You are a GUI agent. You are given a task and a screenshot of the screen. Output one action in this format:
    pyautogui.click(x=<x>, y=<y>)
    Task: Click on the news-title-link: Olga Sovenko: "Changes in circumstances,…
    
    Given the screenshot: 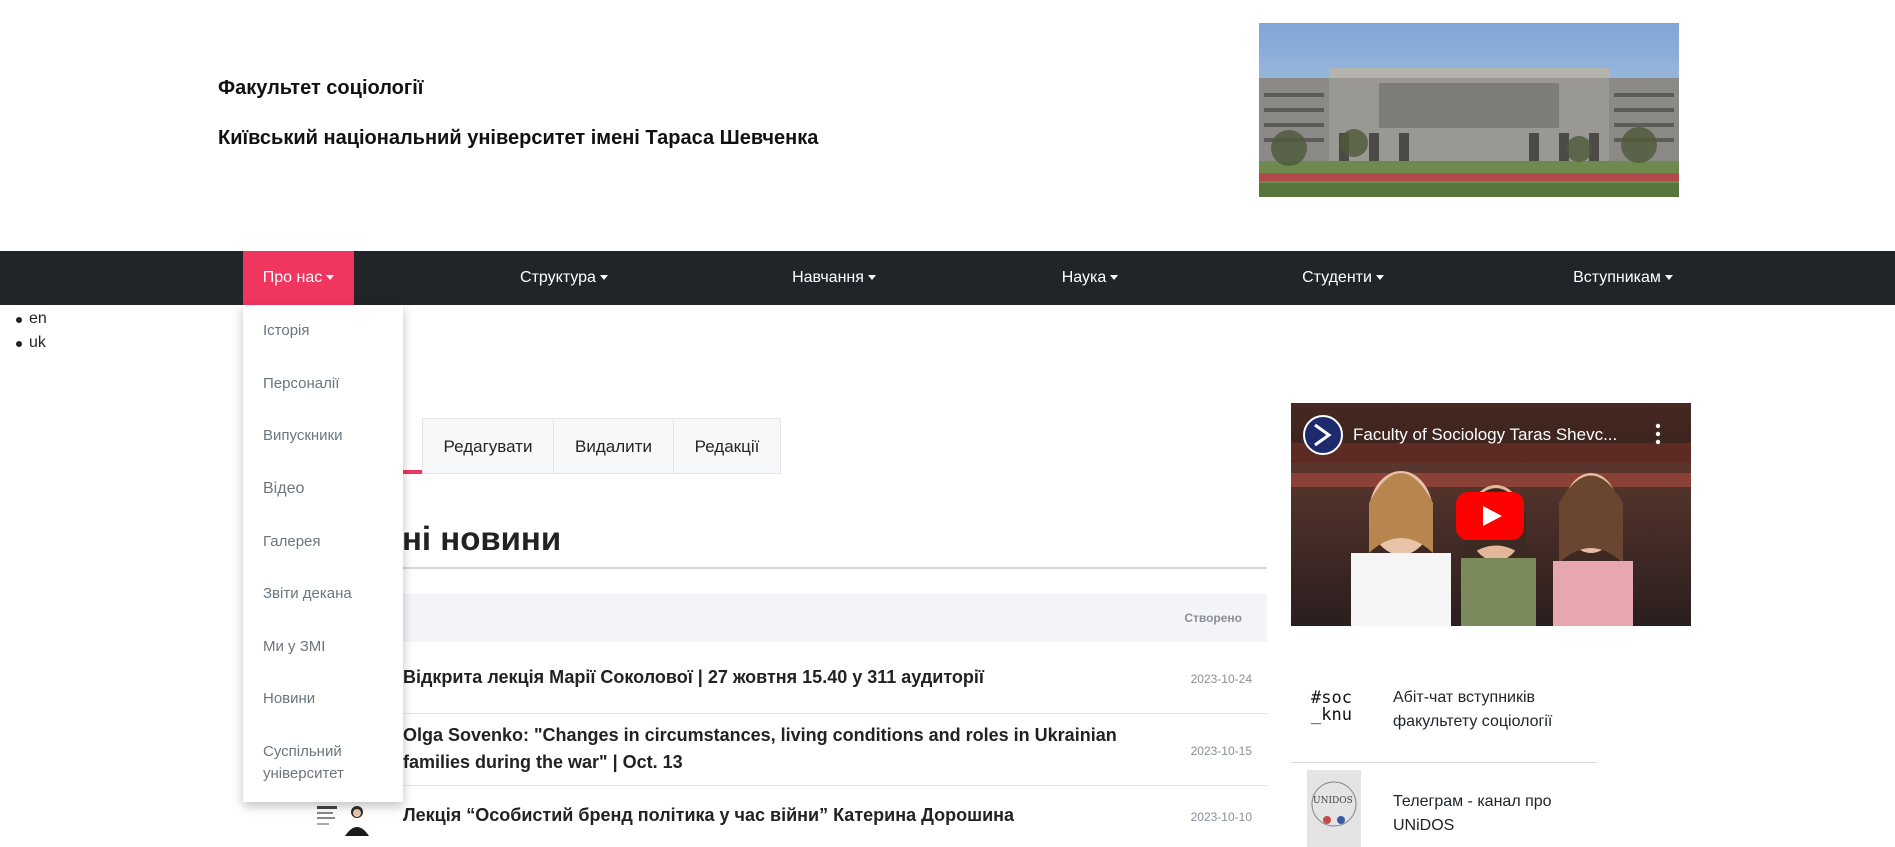 What is the action you would take?
    pyautogui.click(x=783, y=749)
    